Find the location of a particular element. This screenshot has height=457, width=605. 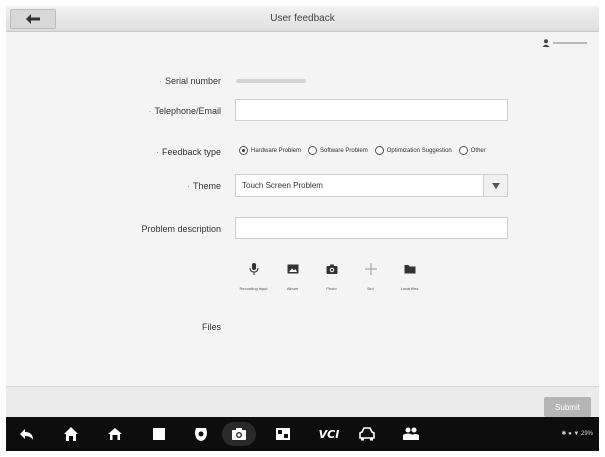

screen-mirror-icon is located at coordinates (283, 434).